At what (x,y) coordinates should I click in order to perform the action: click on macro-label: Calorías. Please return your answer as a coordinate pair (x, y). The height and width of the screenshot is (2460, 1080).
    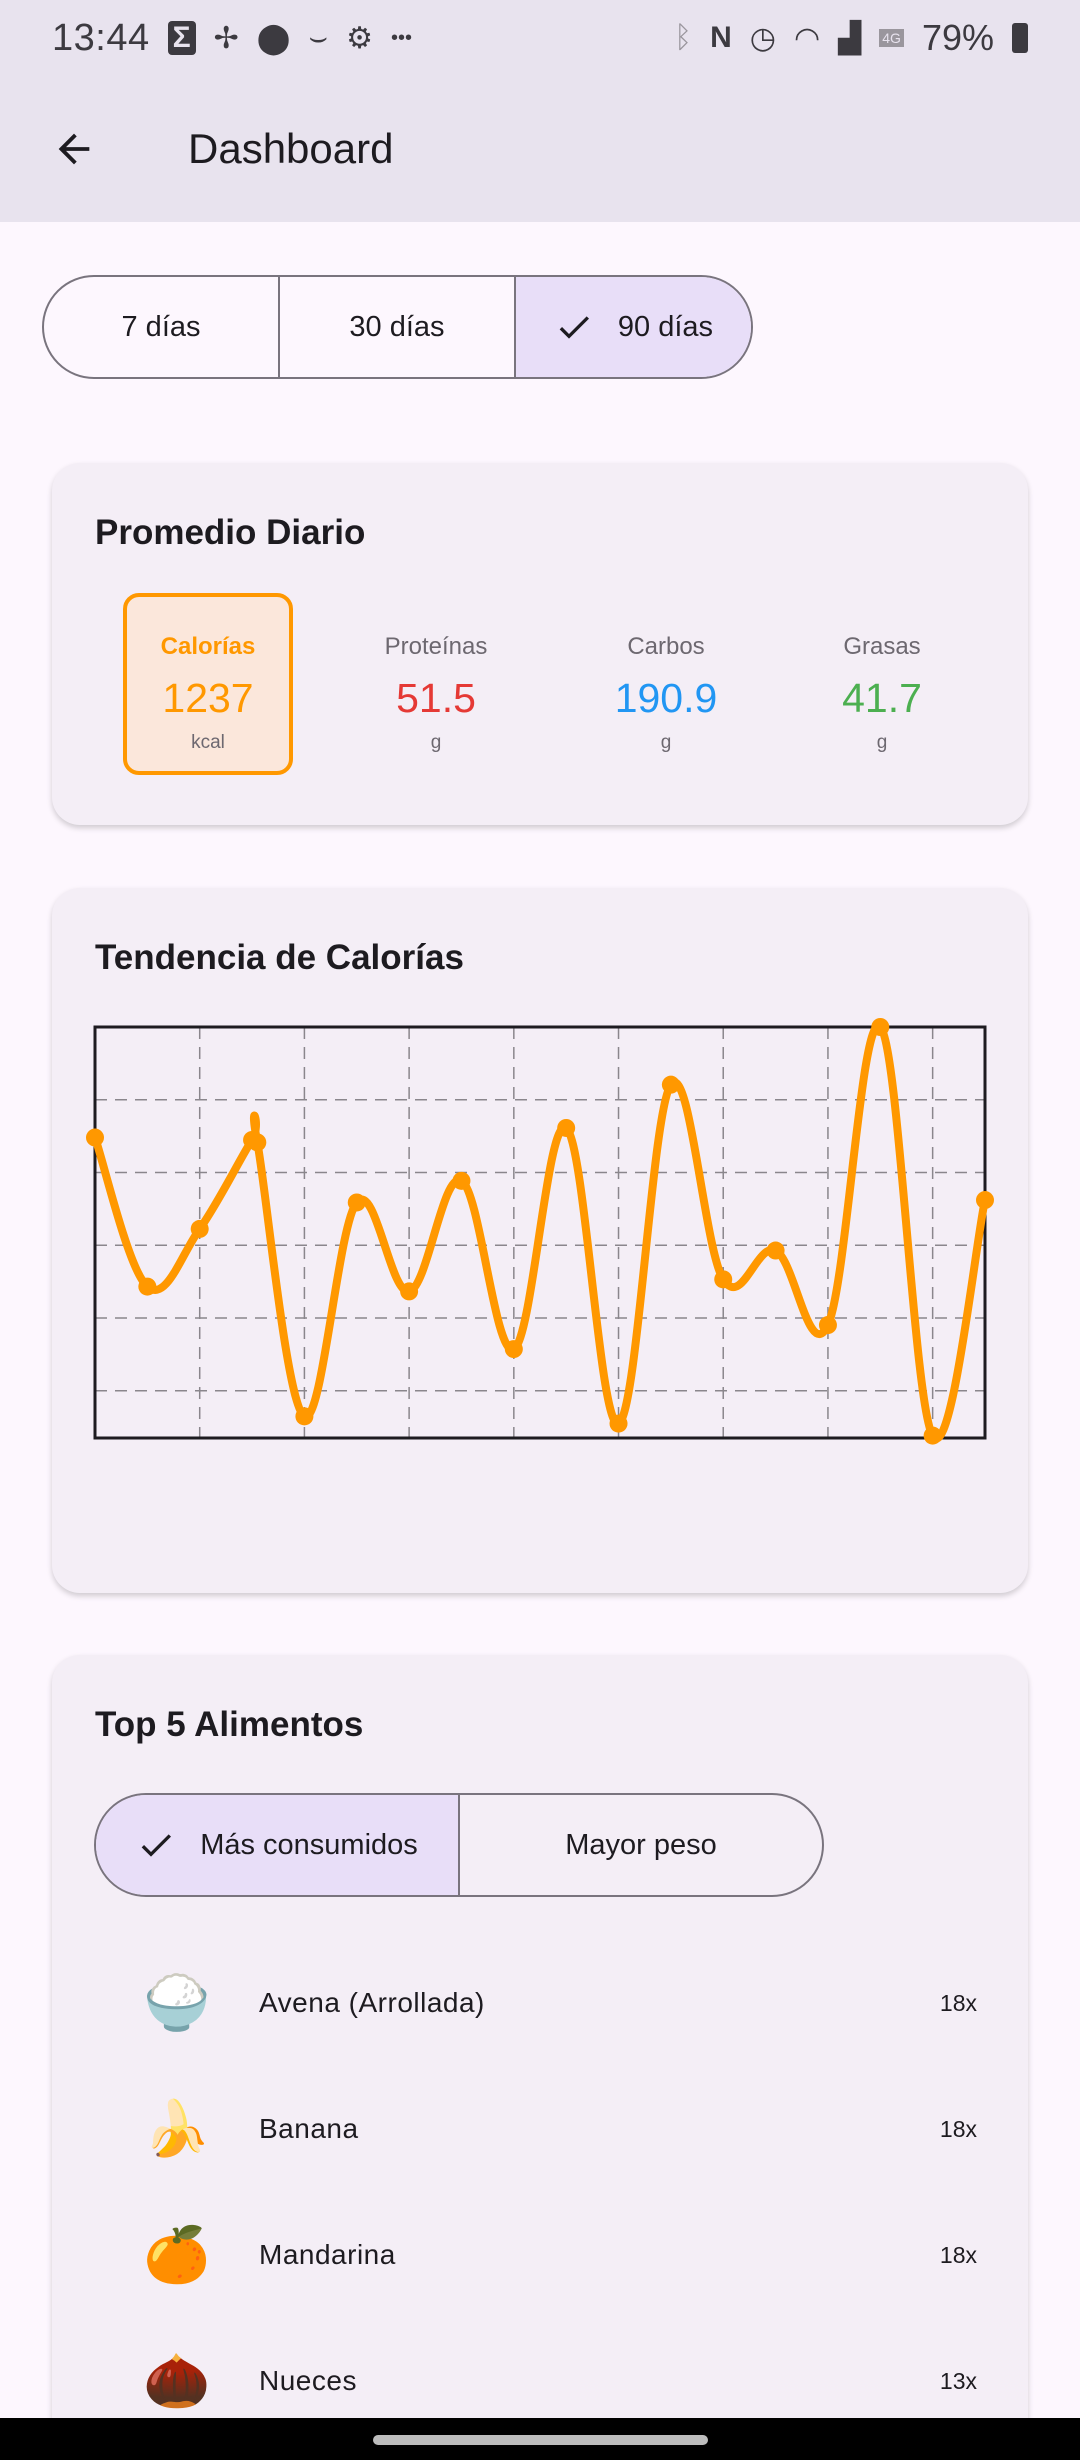
    Looking at the image, I should click on (208, 646).